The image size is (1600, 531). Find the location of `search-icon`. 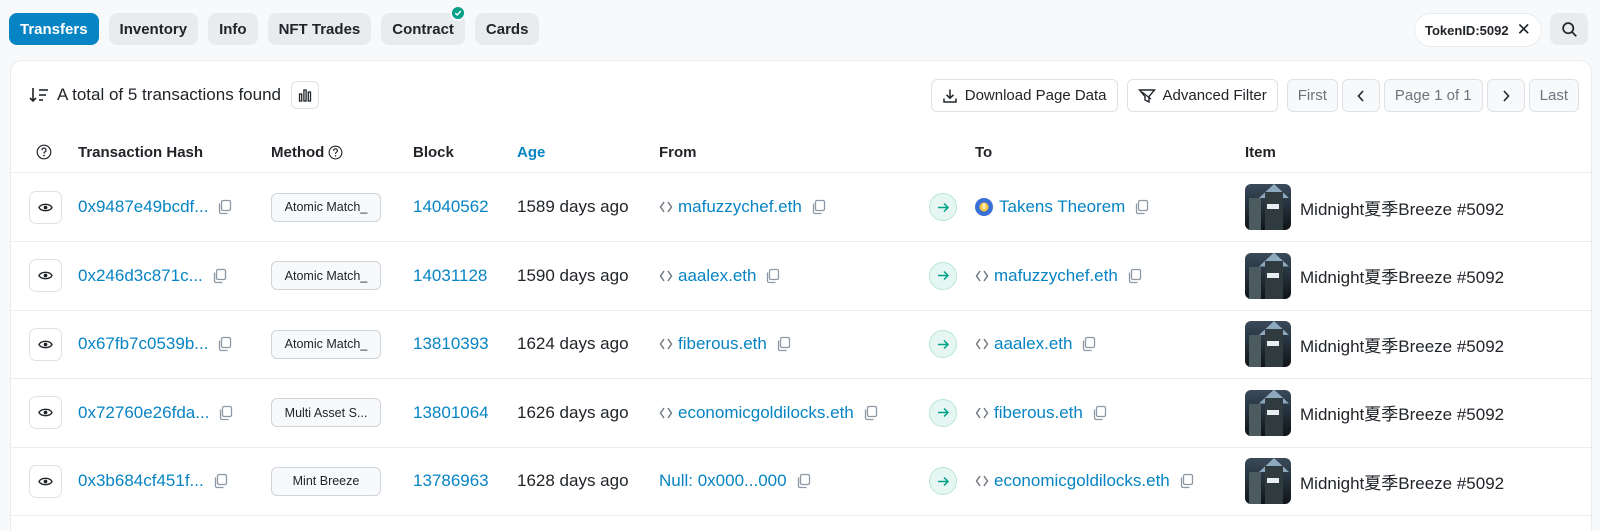

search-icon is located at coordinates (1569, 29).